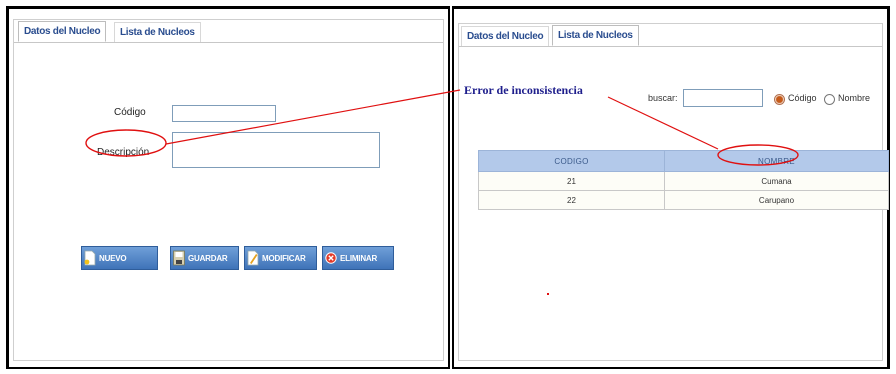 This screenshot has height=374, width=896. What do you see at coordinates (776, 161) in the screenshot?
I see `column-header-nombre: NOMBRE` at bounding box center [776, 161].